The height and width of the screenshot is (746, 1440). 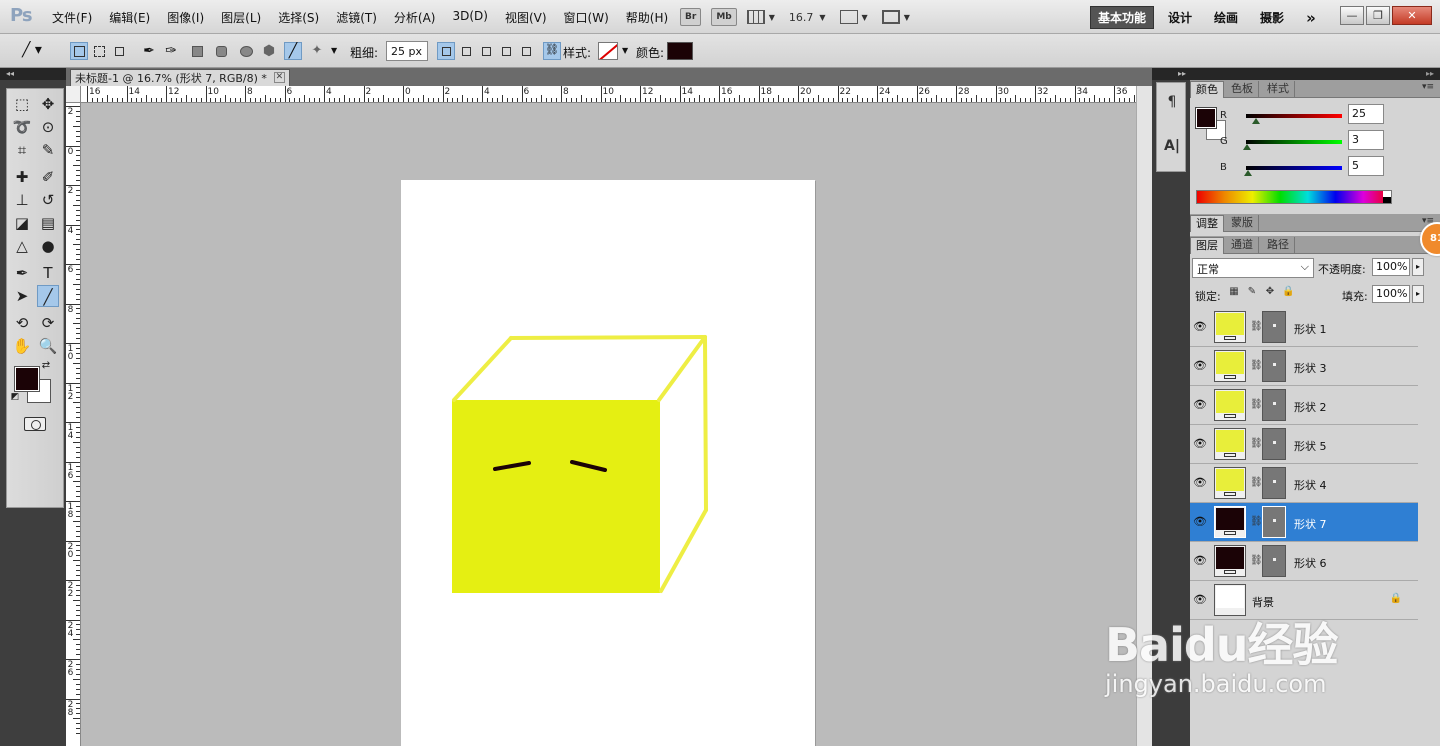 I want to click on eyedropper-tool: ✎, so click(x=48, y=150).